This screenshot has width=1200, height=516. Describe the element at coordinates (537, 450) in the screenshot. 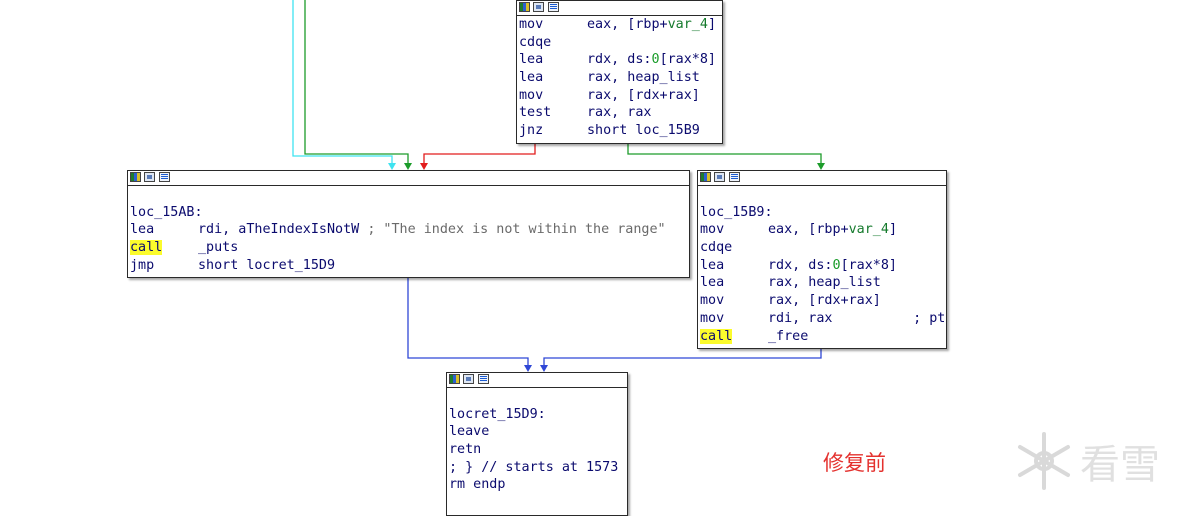

I see `code-line: retn` at that location.